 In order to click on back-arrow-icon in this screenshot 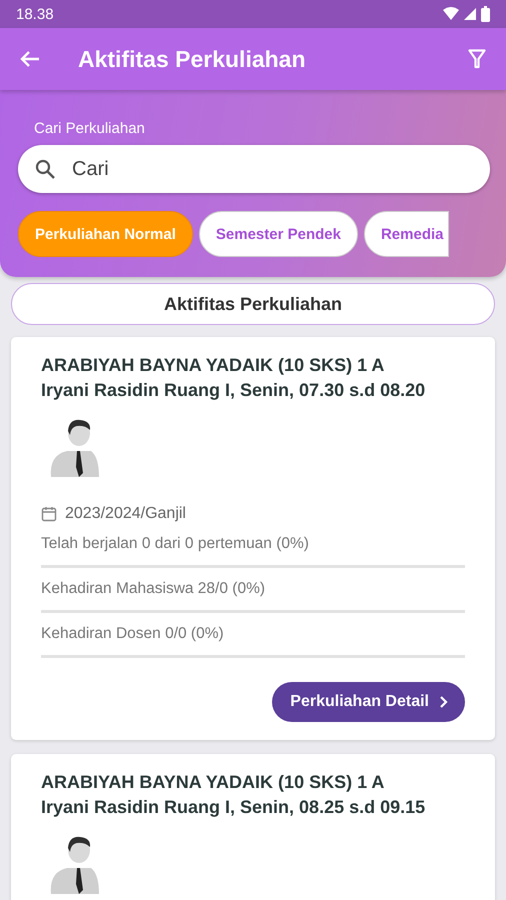, I will do `click(30, 59)`.